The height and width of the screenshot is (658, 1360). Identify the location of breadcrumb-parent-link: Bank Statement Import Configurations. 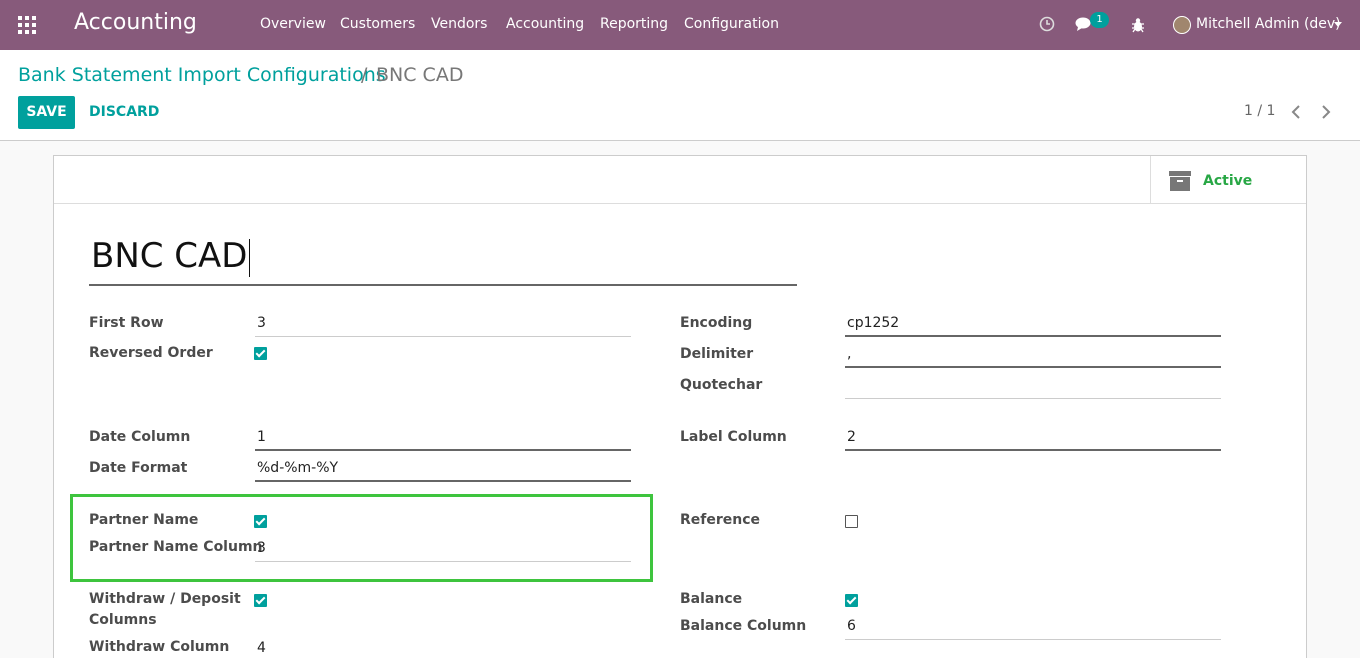
(202, 75).